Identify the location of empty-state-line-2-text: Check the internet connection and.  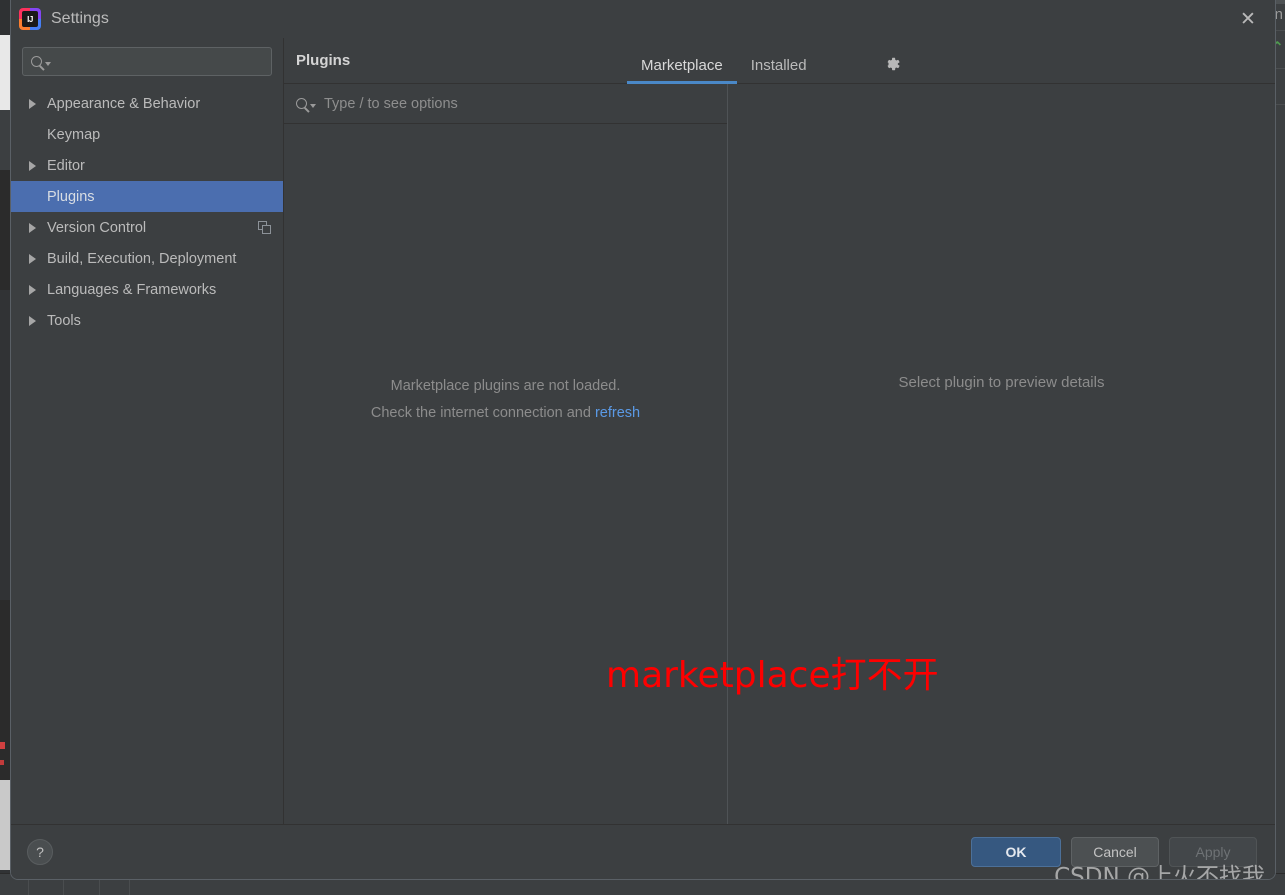
(482, 412).